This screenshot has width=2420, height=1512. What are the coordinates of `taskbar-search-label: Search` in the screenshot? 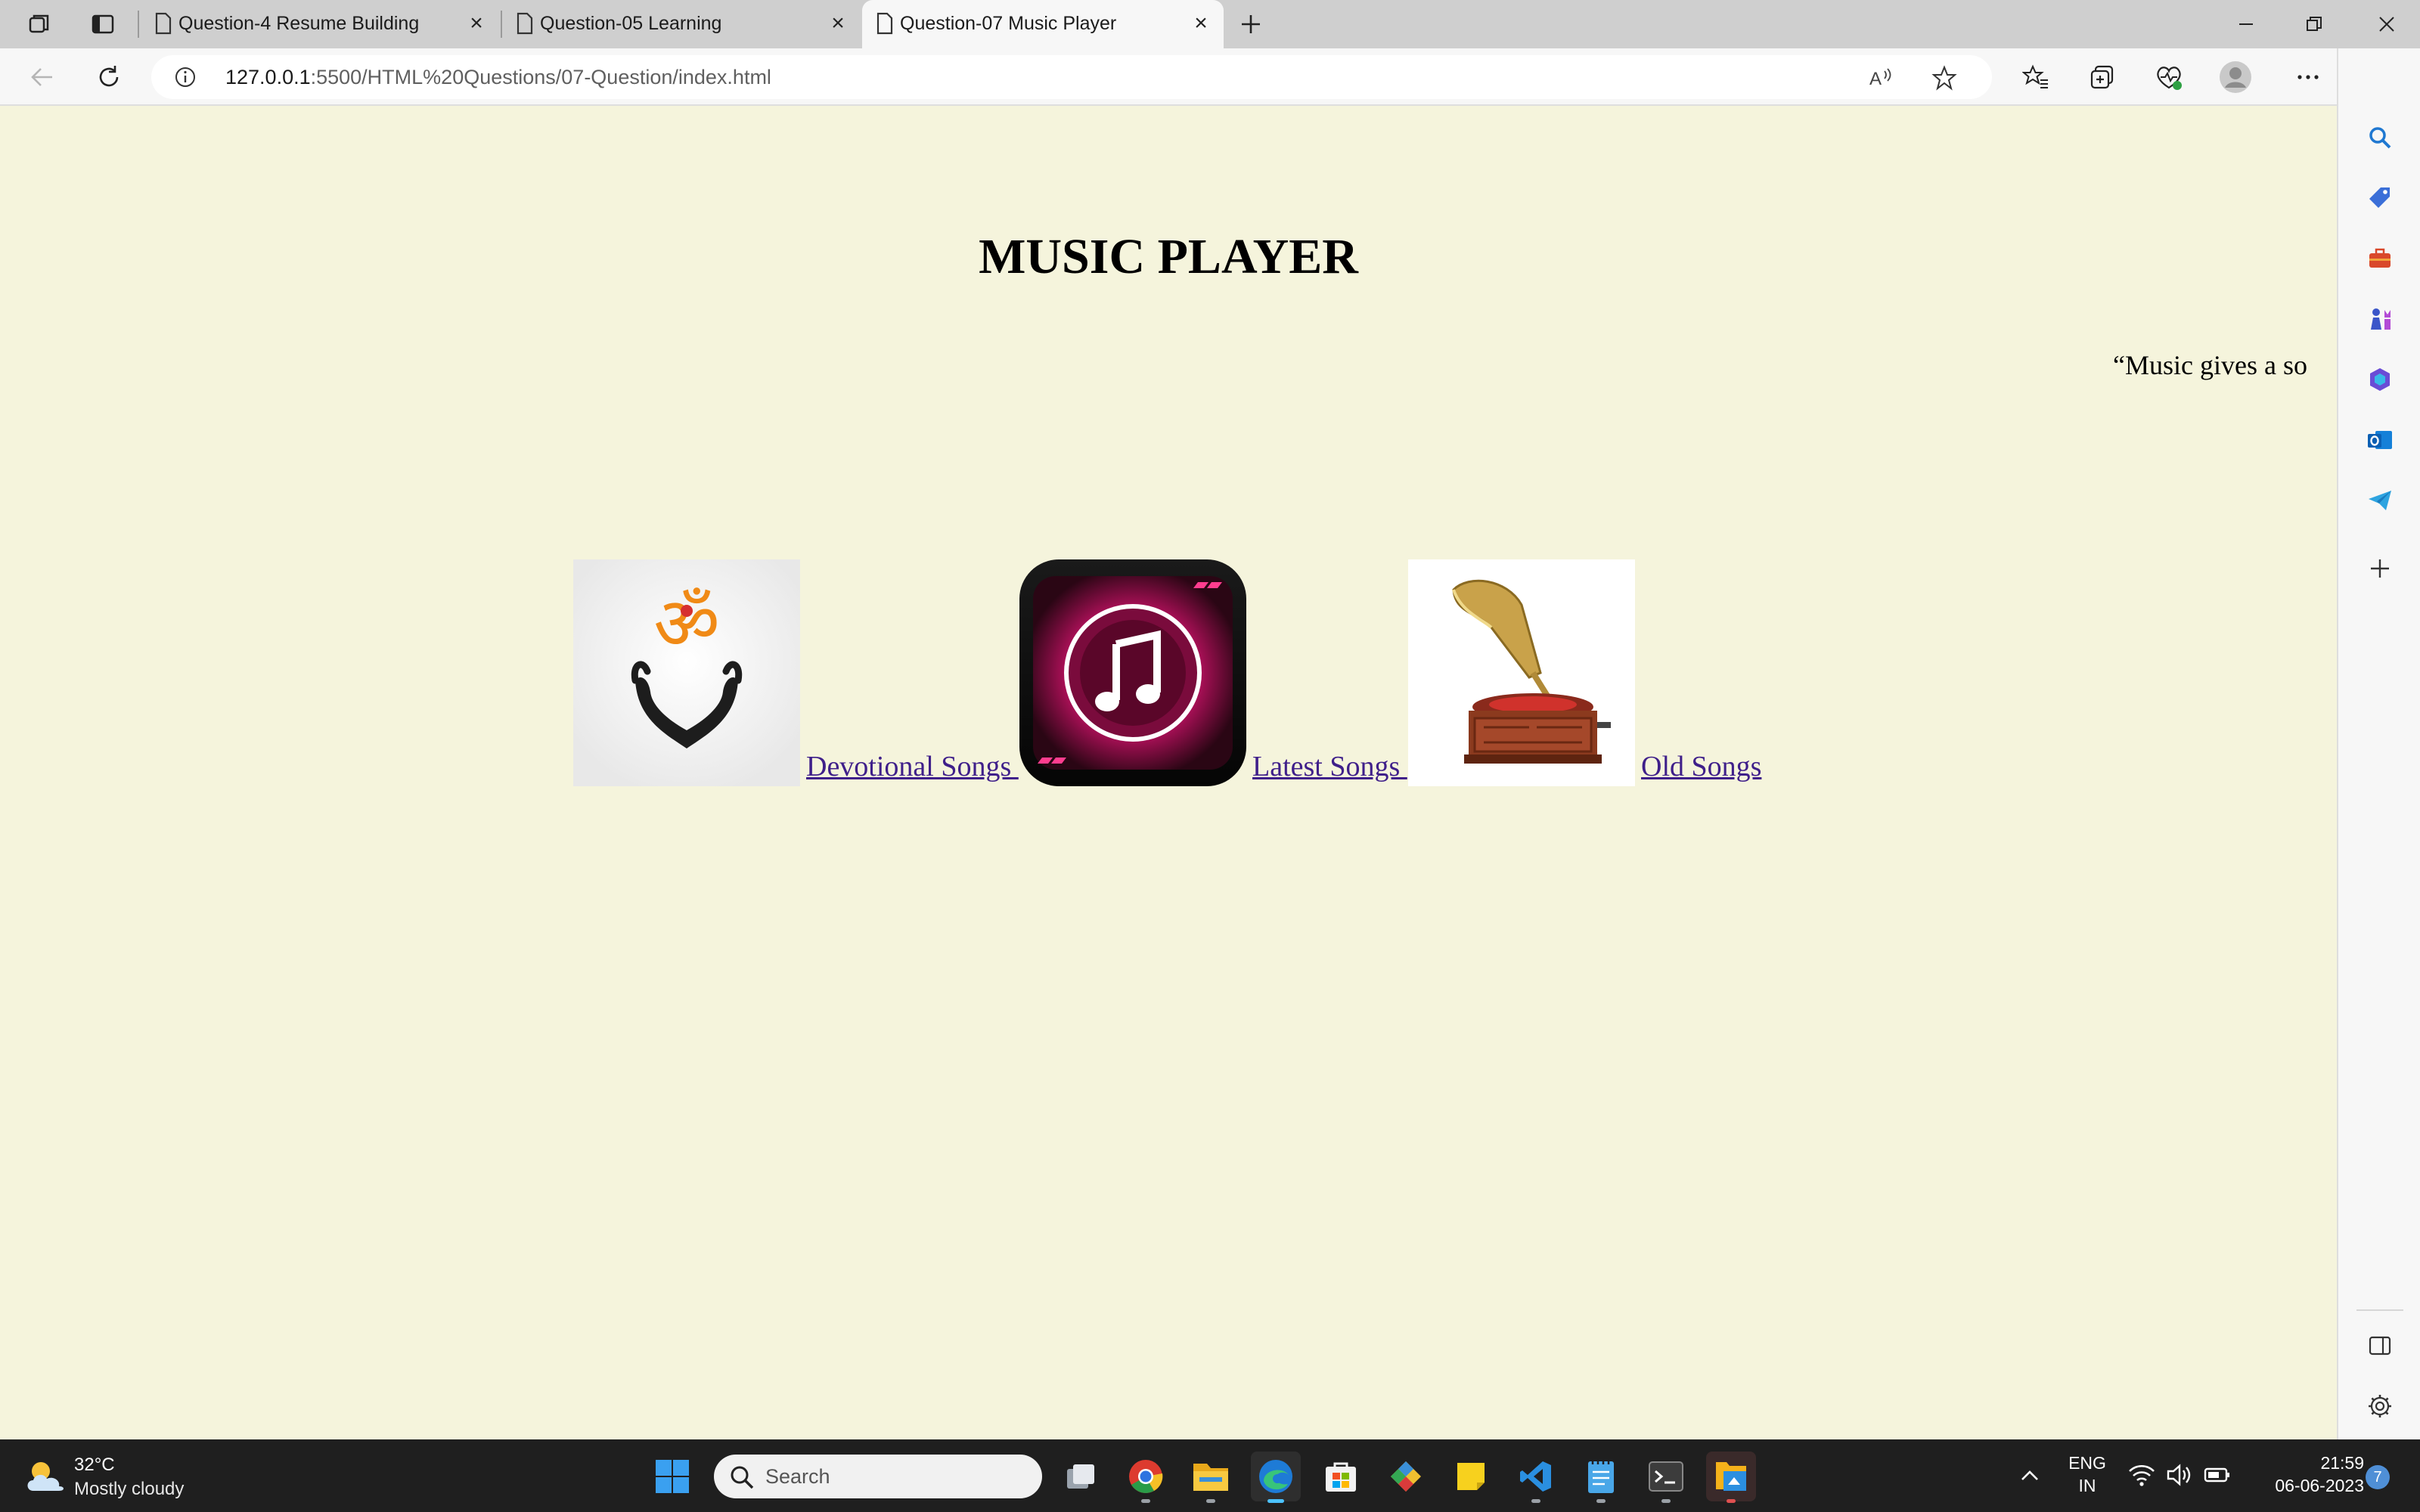 It's located at (797, 1476).